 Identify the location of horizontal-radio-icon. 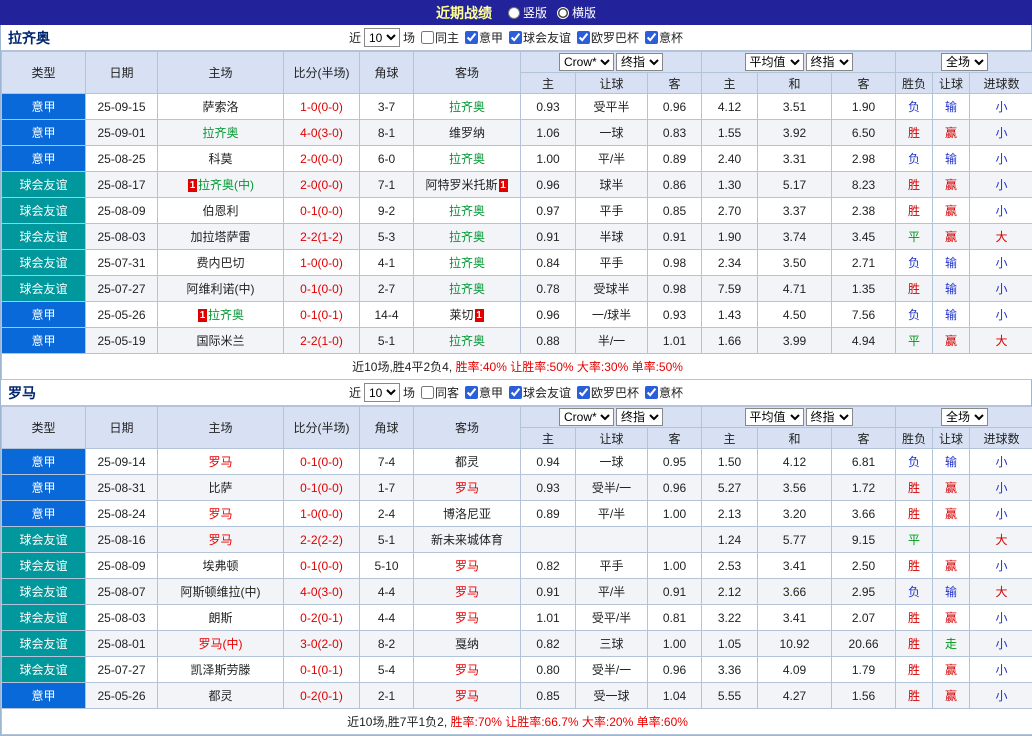
(563, 13).